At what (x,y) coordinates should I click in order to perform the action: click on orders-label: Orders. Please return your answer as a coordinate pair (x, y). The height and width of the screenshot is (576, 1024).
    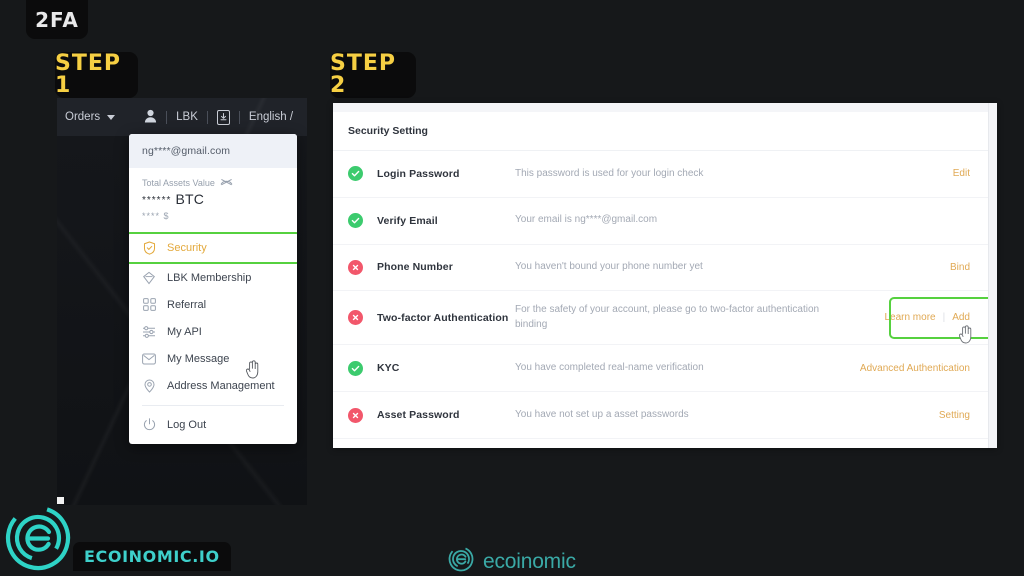
    Looking at the image, I should click on (83, 117).